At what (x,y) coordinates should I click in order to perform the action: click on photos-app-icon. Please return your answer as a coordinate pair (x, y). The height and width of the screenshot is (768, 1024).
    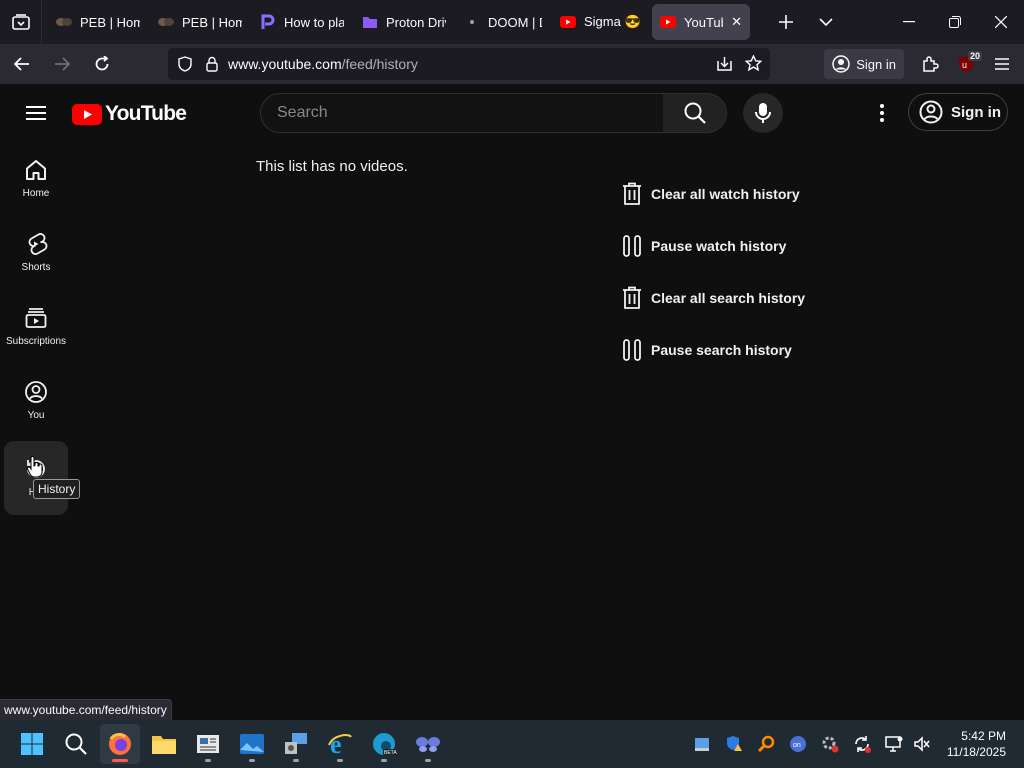
    Looking at the image, I should click on (252, 744).